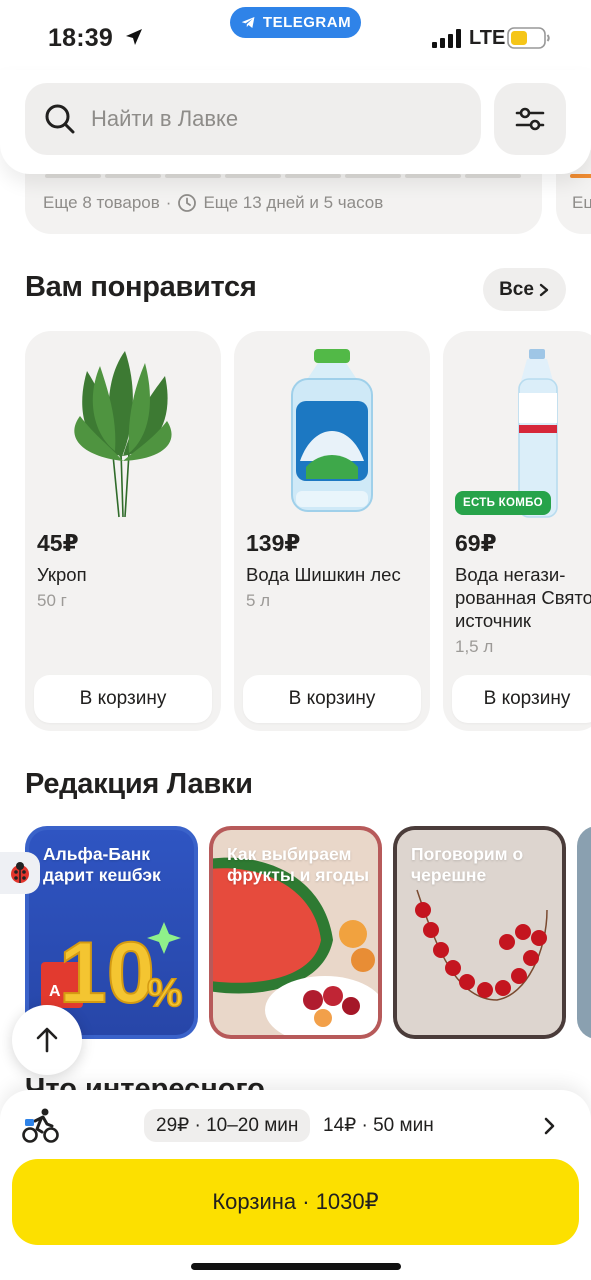  Describe the element at coordinates (474, 646) in the screenshot. I see `product-weight: 1,5 л` at that location.